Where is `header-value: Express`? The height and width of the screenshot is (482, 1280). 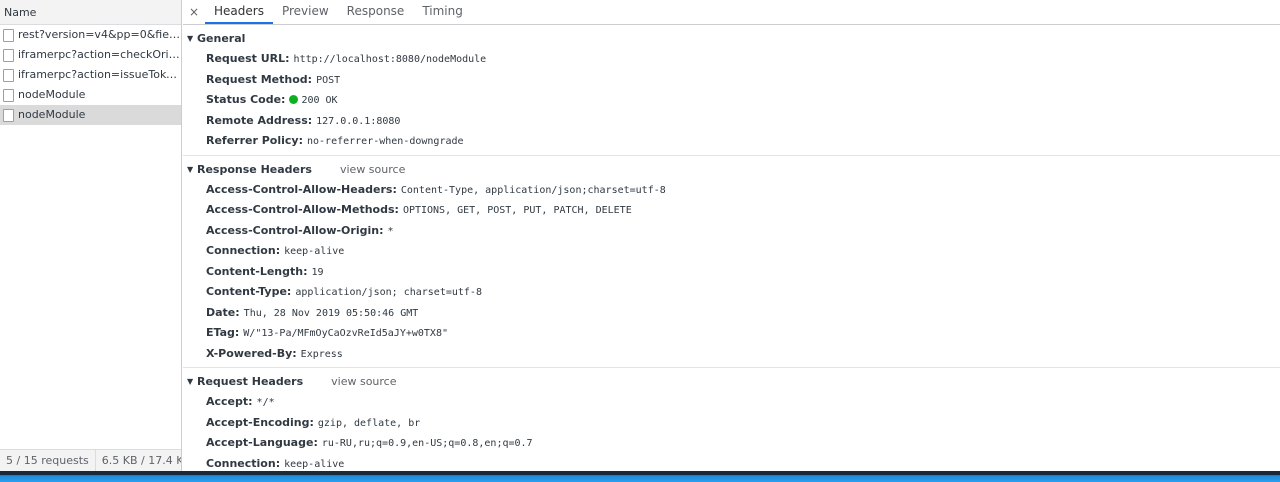
header-value: Express is located at coordinates (321, 354).